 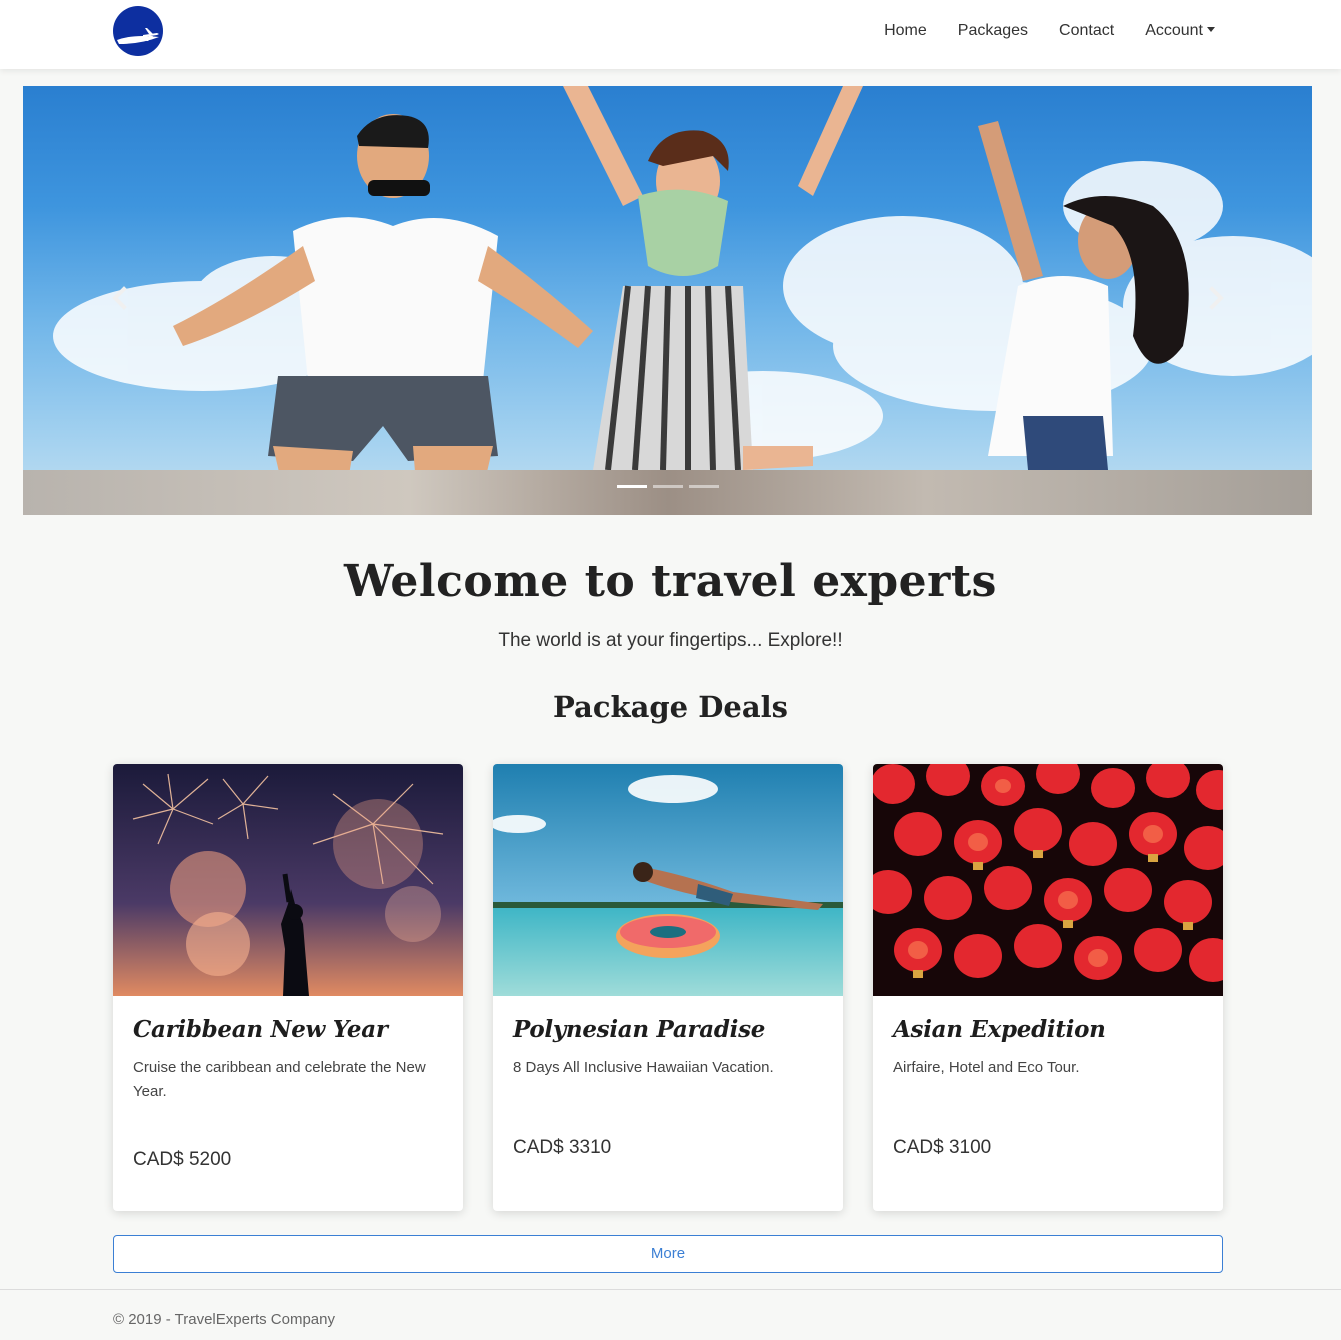 I want to click on package-name: Polynesian Paradise, so click(x=639, y=1029).